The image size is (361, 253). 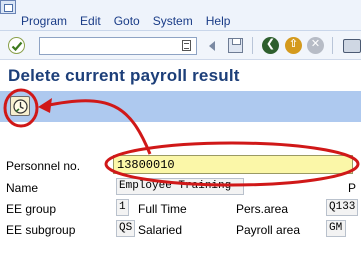 I want to click on enter-icon, so click(x=16, y=45).